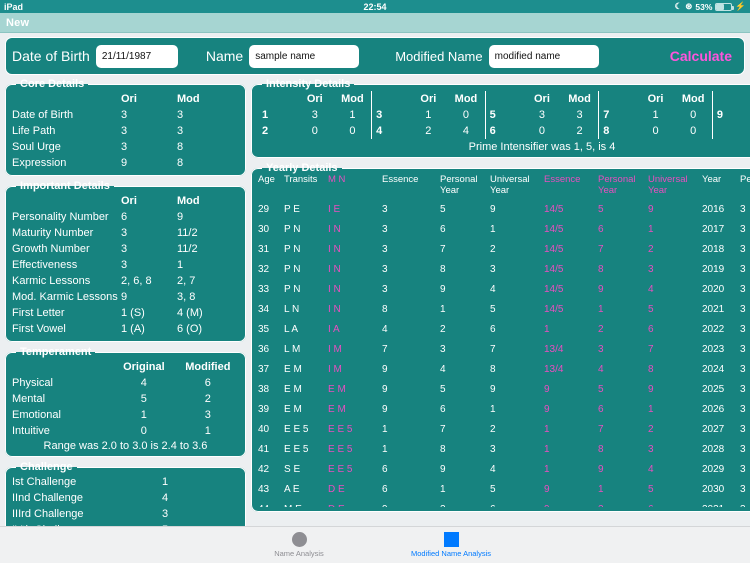 This screenshot has width=750, height=563. I want to click on row-label: First Vowel, so click(39, 329).